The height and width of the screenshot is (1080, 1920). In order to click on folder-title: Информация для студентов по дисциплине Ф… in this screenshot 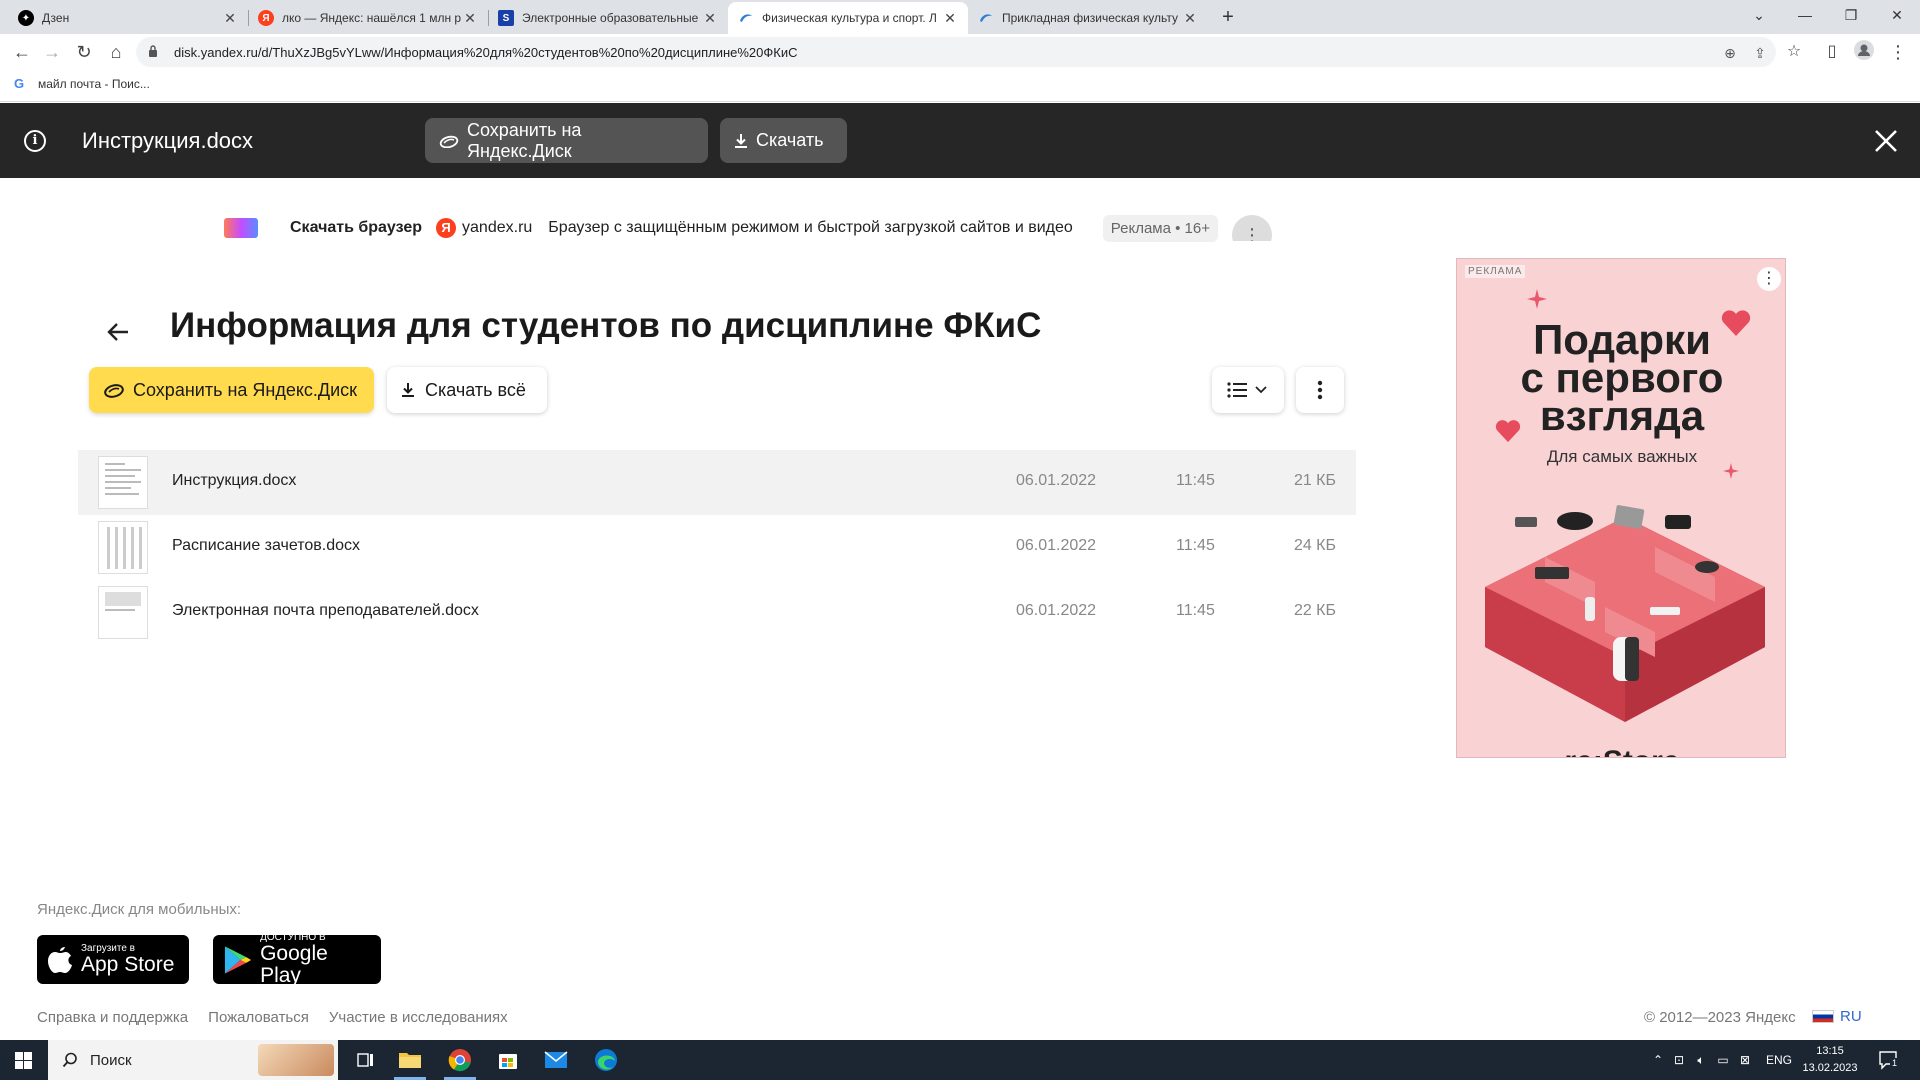, I will do `click(606, 325)`.